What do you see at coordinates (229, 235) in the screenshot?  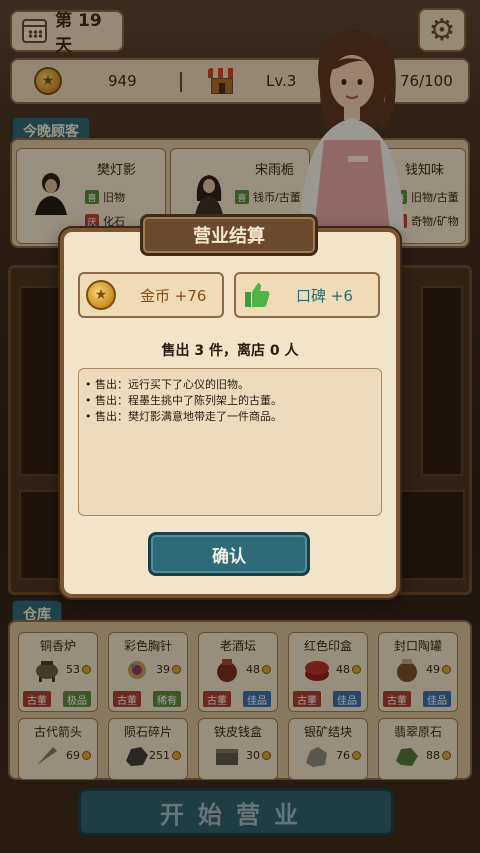 I see `modal-title: 营业结算` at bounding box center [229, 235].